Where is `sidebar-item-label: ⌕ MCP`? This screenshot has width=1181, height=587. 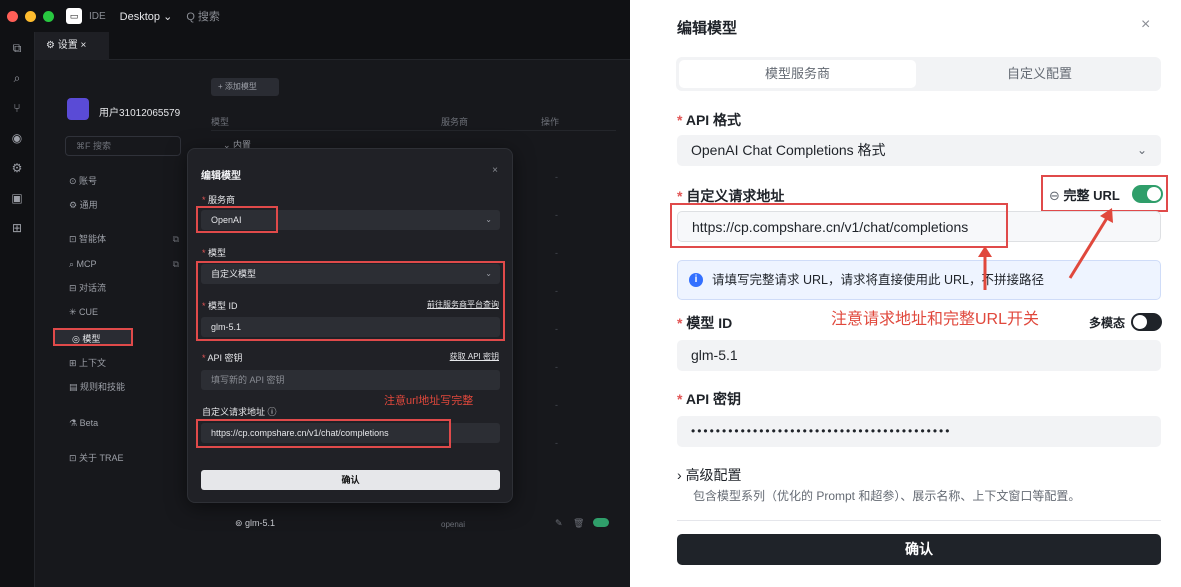
sidebar-item-label: ⌕ MCP is located at coordinates (83, 264).